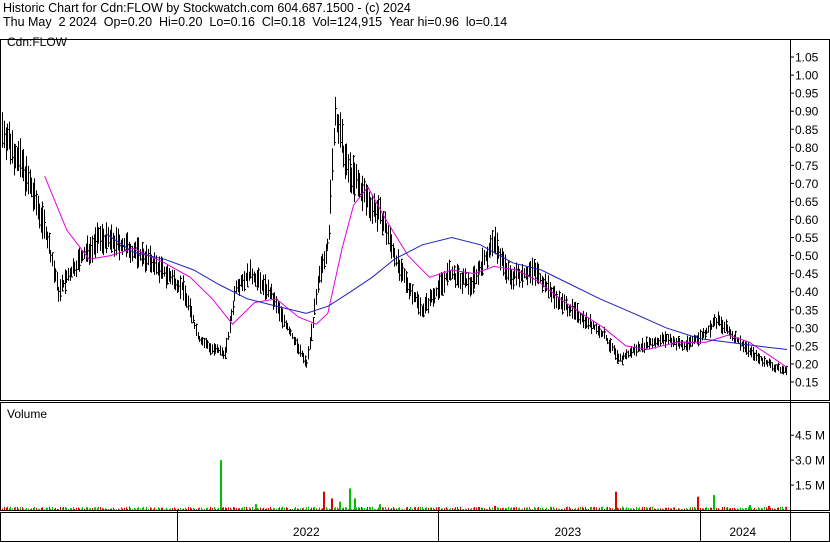  Describe the element at coordinates (807, 382) in the screenshot. I see `price-tick-label: 0.15` at that location.